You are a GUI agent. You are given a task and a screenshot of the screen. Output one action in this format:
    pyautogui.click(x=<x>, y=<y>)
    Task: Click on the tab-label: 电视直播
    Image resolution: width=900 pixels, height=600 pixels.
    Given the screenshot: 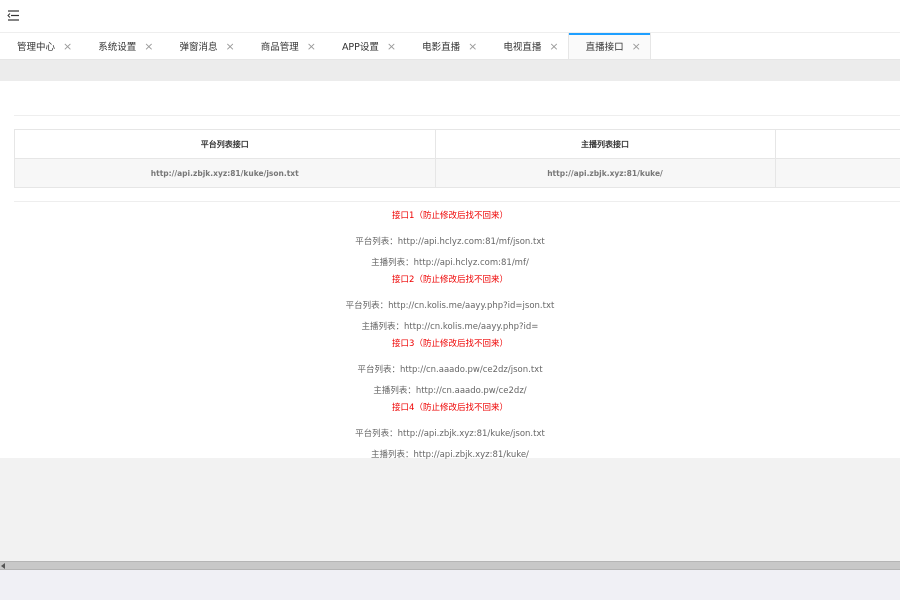 What is the action you would take?
    pyautogui.click(x=522, y=47)
    